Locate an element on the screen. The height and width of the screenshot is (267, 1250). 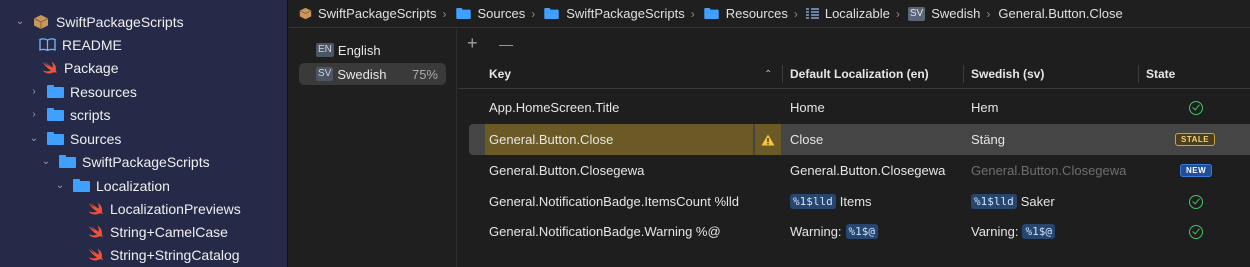
nav-item-localizationpreviews: LocalizationPreviews is located at coordinates (163, 208).